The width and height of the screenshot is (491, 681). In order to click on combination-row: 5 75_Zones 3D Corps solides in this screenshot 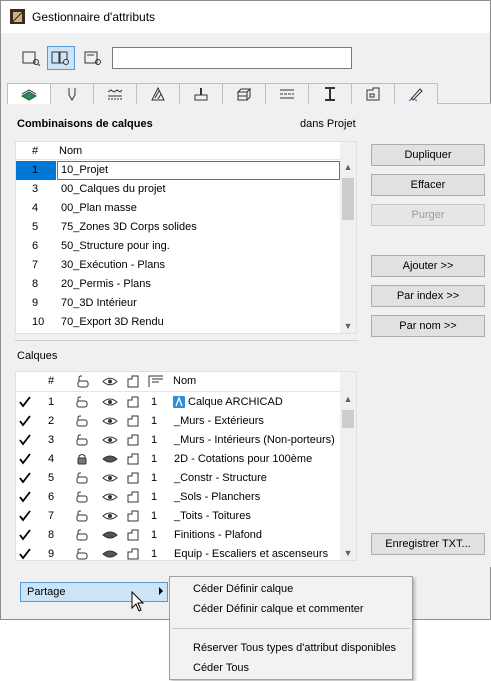, I will do `click(178, 227)`.